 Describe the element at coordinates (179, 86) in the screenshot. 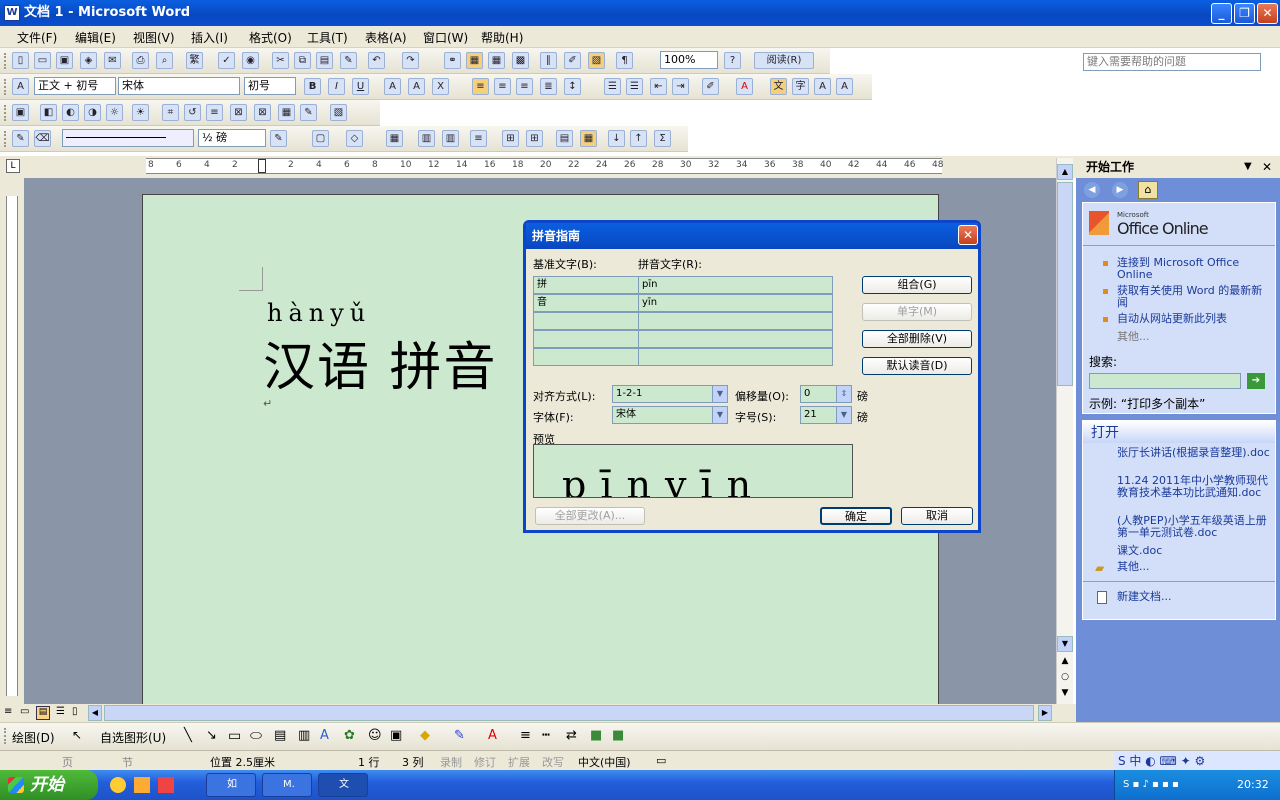

I see `font-select: 宋体` at that location.